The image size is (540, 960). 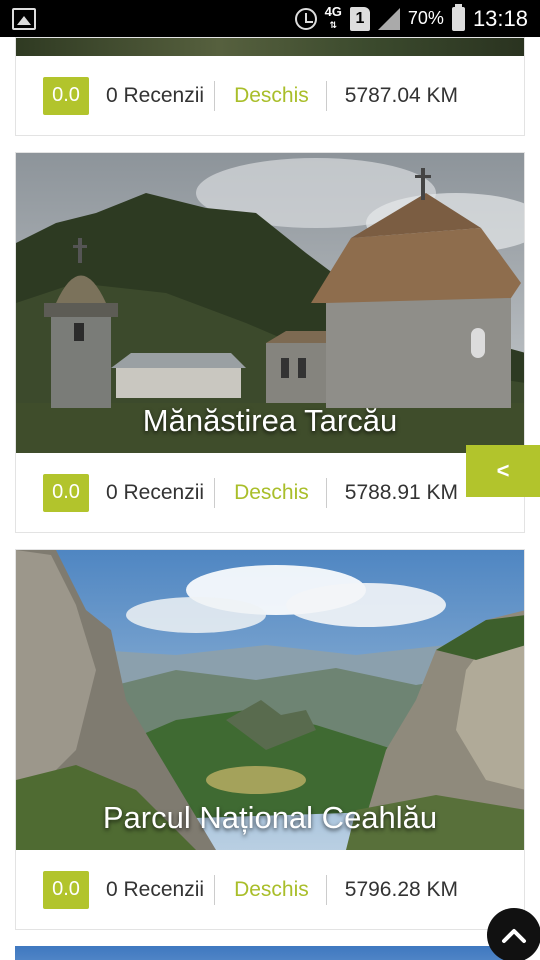 What do you see at coordinates (500, 18) in the screenshot?
I see `clock: 13:18` at bounding box center [500, 18].